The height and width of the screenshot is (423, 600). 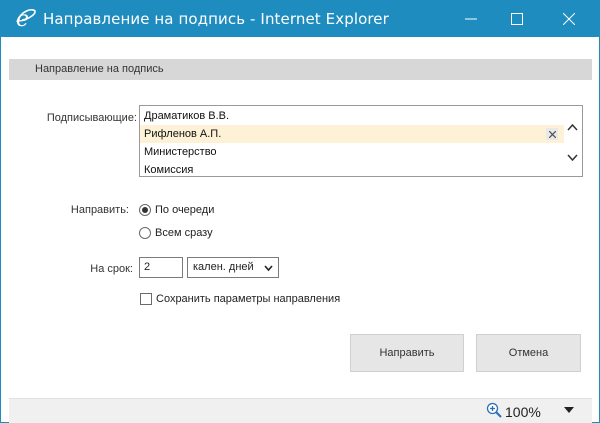 What do you see at coordinates (352, 152) in the screenshot?
I see `signer-item: Министерство` at bounding box center [352, 152].